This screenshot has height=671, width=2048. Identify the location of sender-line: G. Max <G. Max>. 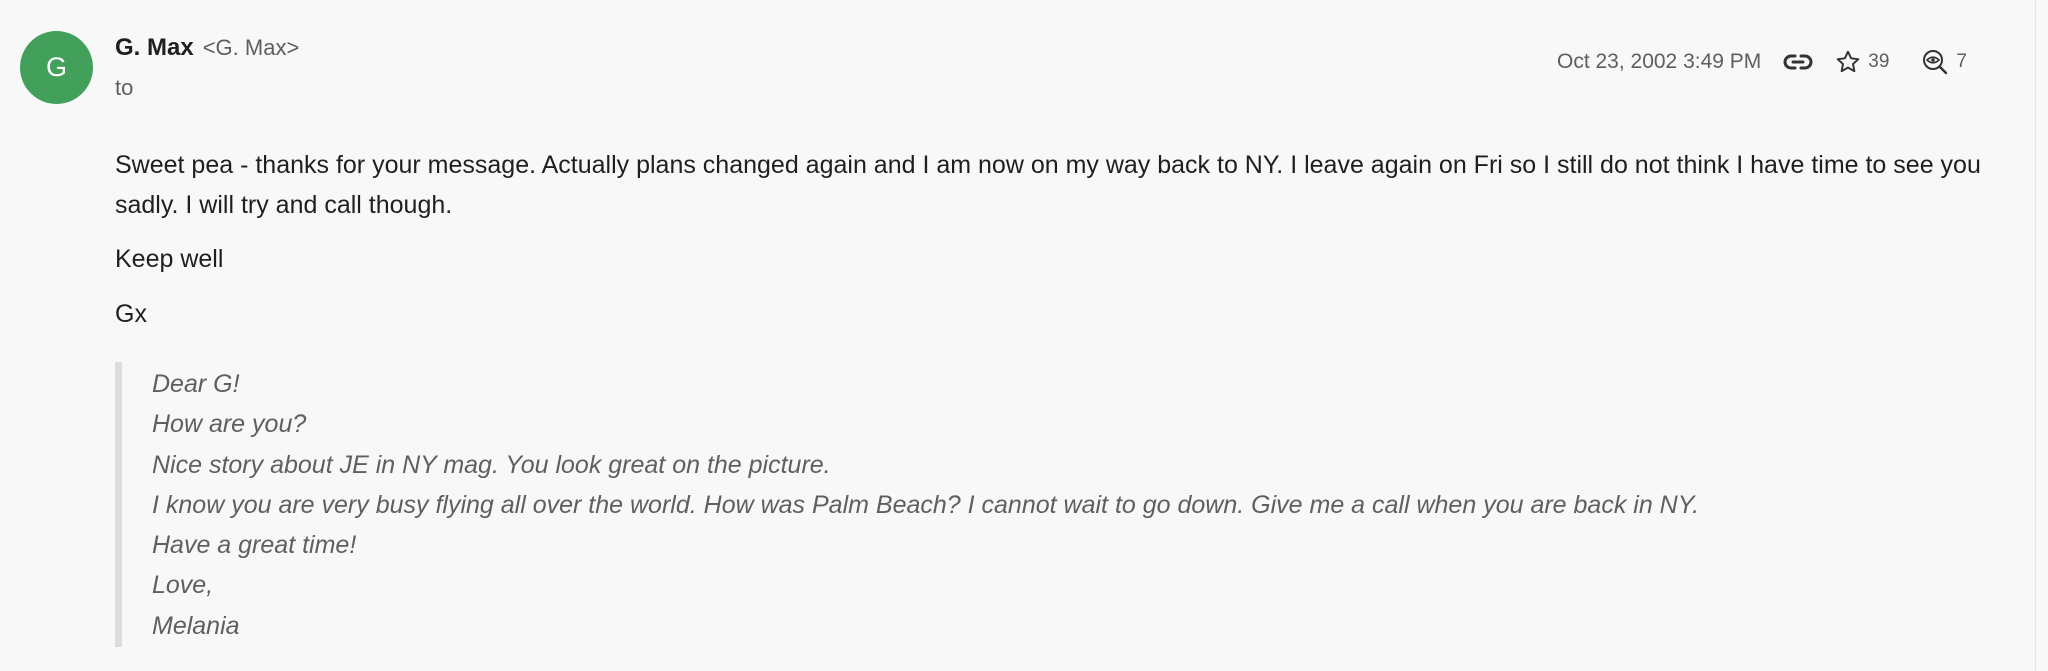
(207, 48).